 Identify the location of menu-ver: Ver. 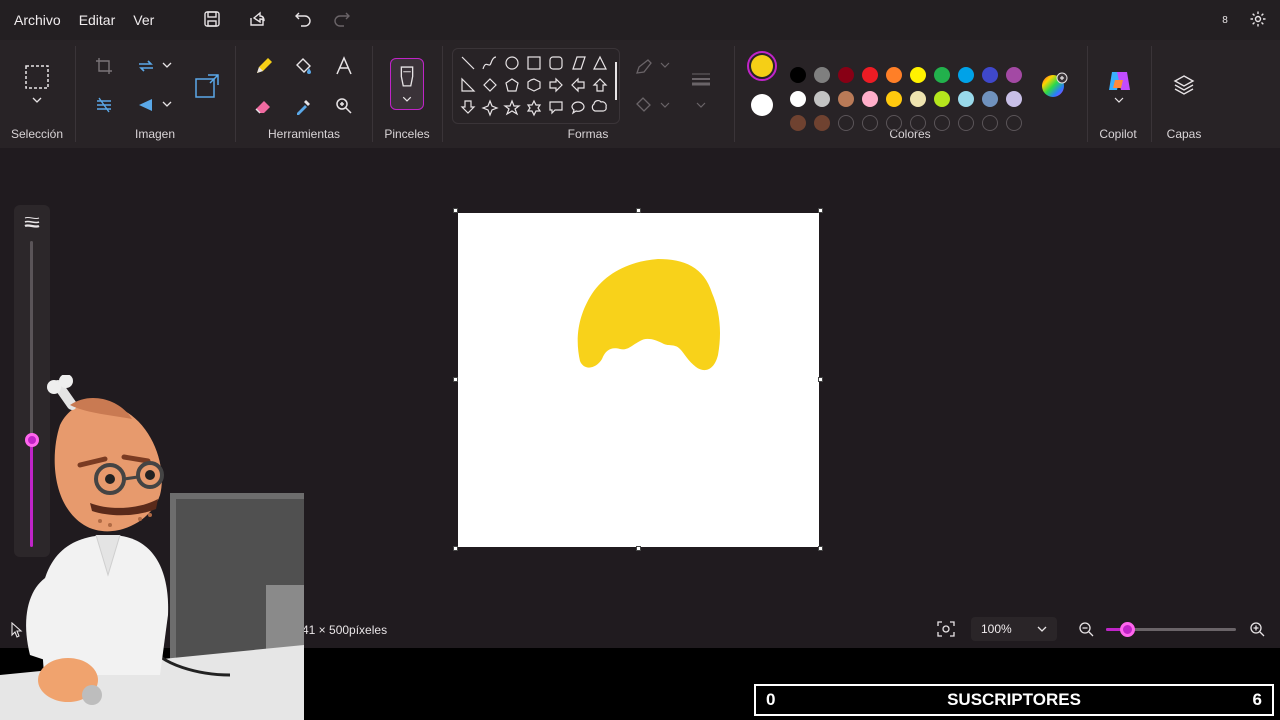
(143, 20).